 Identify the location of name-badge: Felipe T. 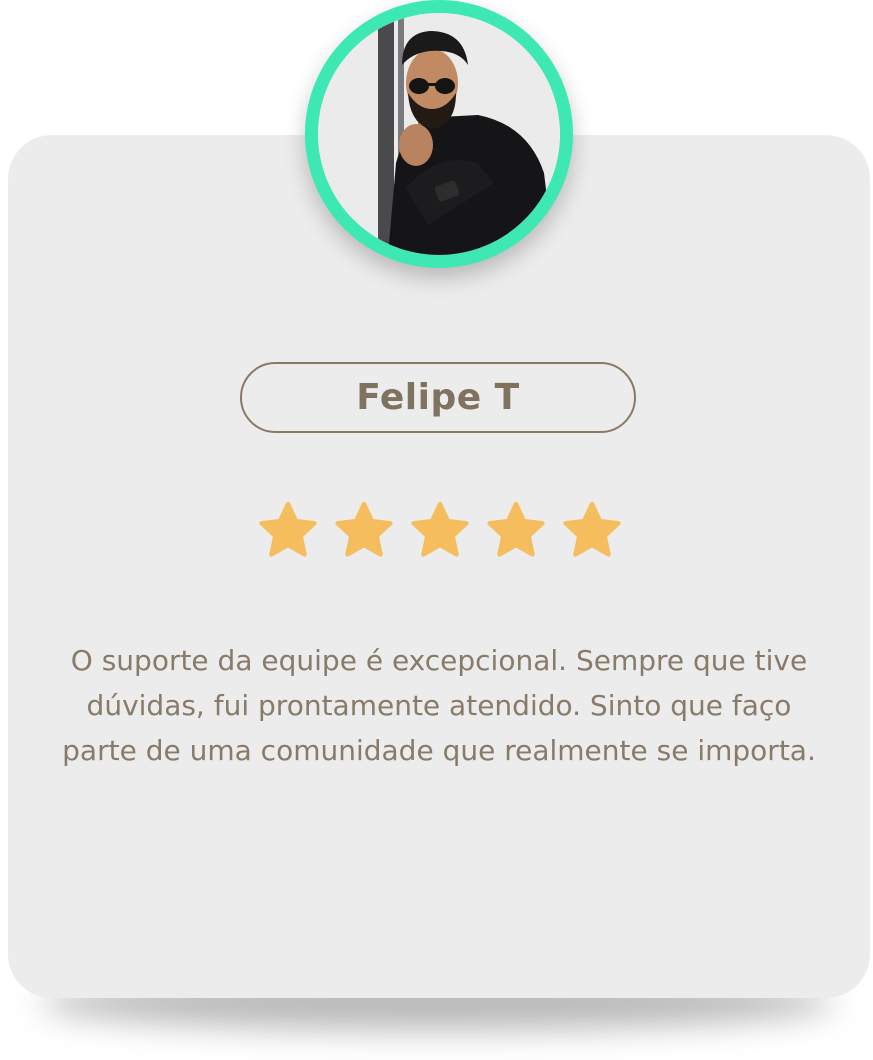
(438, 397).